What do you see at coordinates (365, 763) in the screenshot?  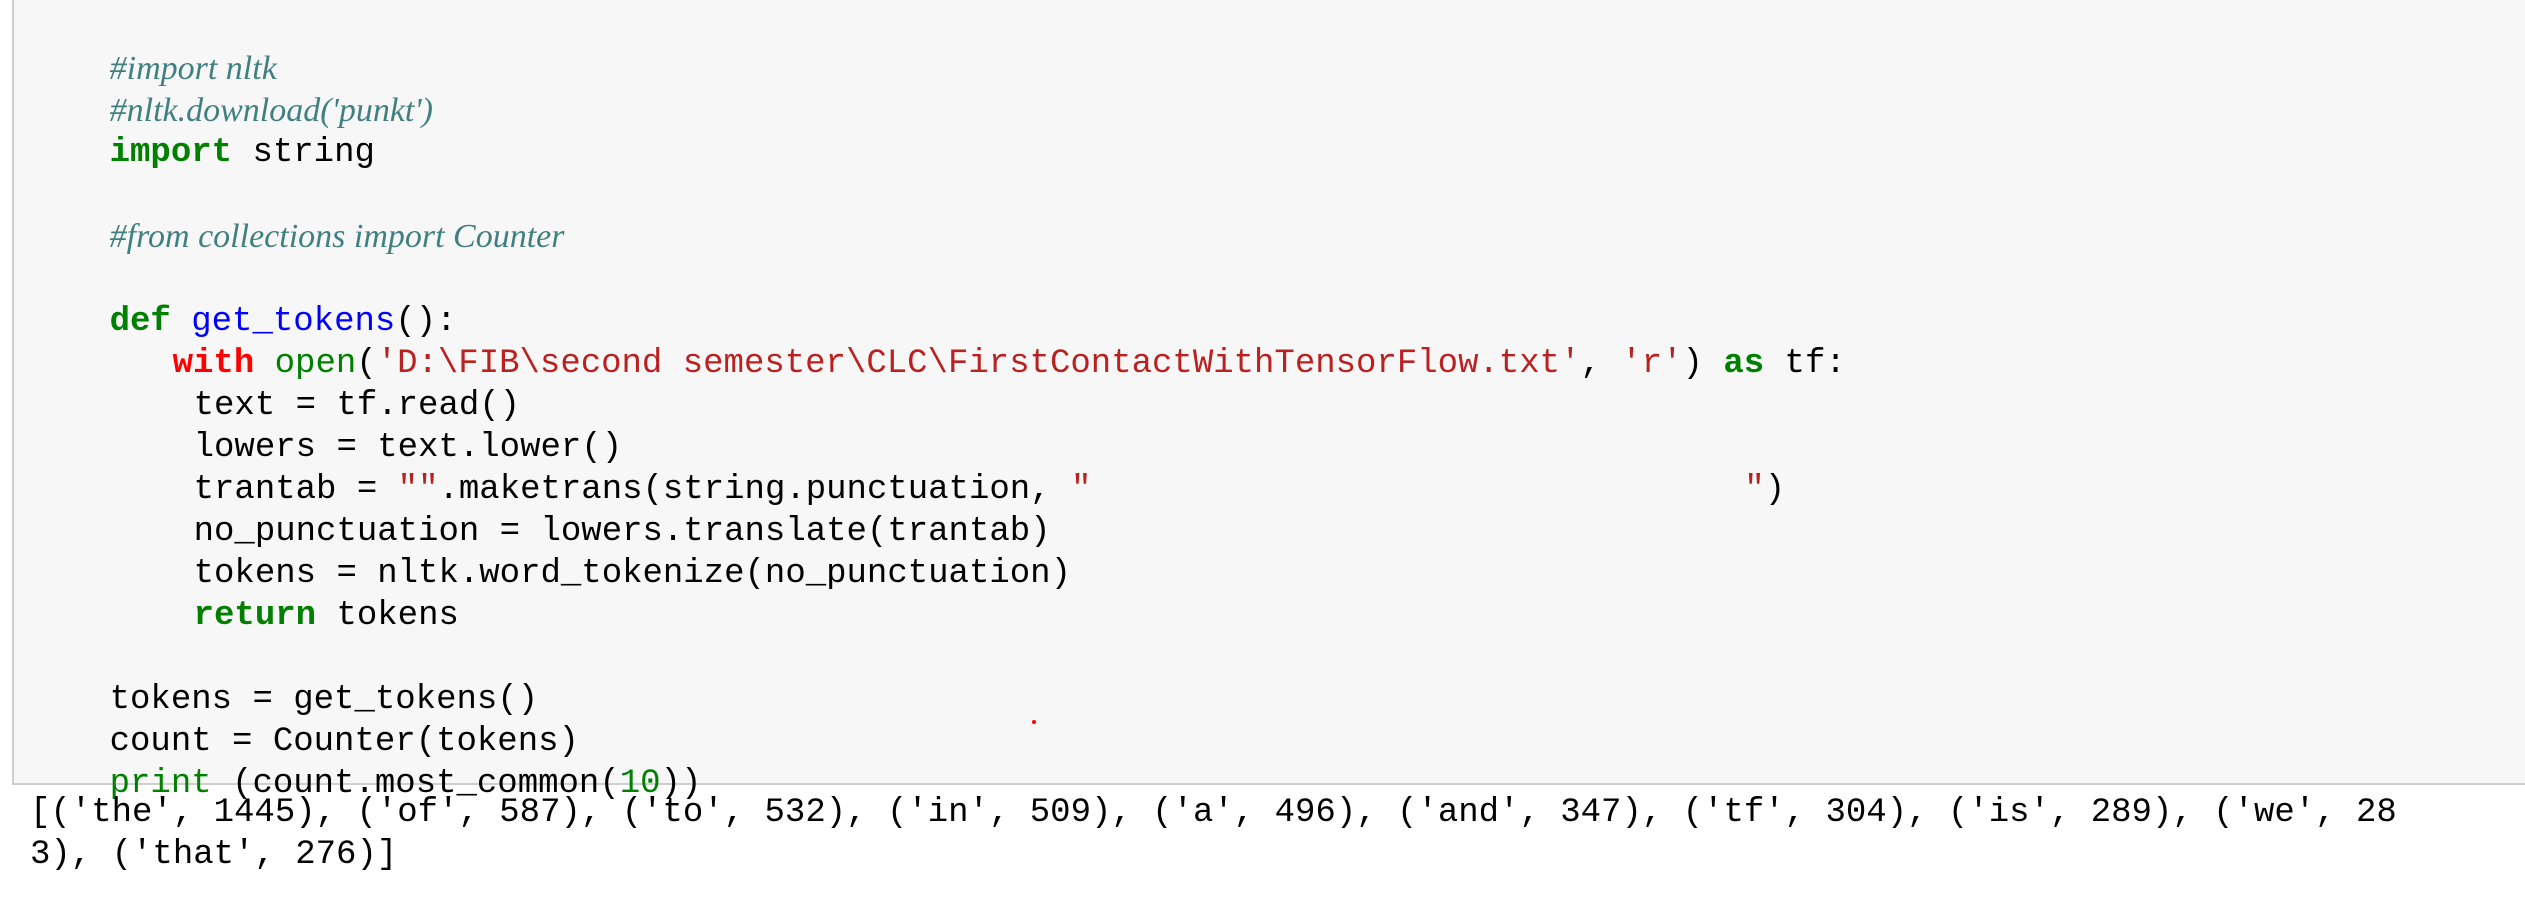 I see `code-line-18: print (count.most_common(10))` at bounding box center [365, 763].